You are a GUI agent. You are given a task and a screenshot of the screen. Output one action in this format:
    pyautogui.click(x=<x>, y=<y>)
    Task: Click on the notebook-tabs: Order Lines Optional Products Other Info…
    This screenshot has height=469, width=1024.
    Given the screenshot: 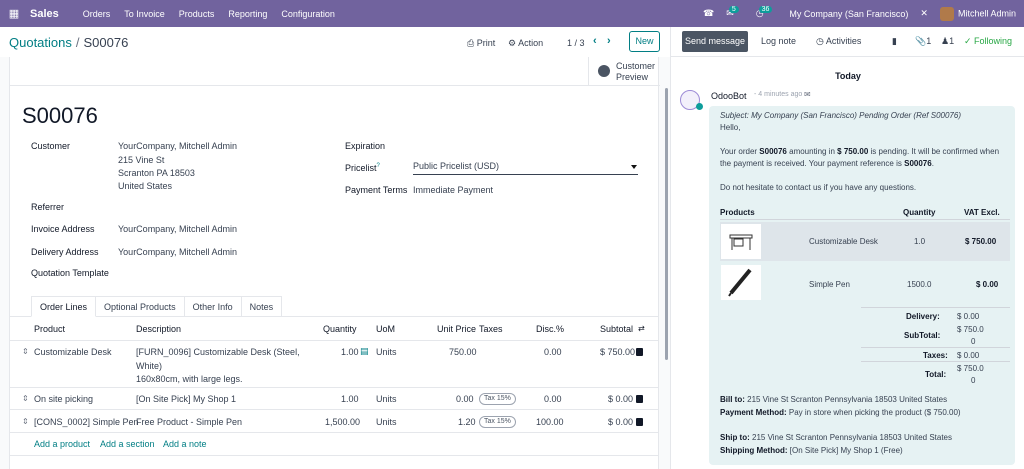 What is the action you would take?
    pyautogui.click(x=157, y=306)
    